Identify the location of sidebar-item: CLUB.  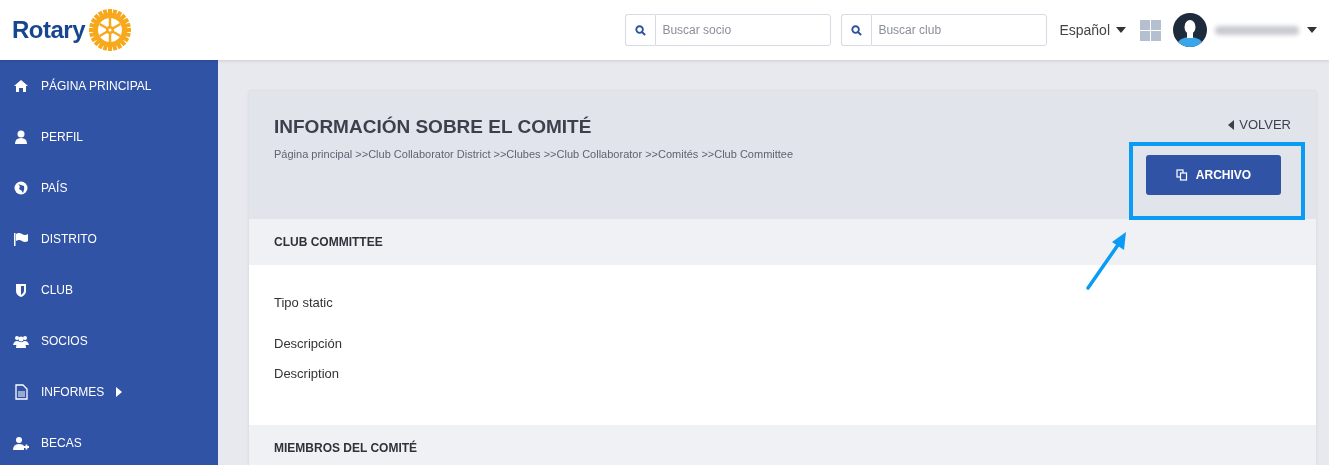
(109, 289).